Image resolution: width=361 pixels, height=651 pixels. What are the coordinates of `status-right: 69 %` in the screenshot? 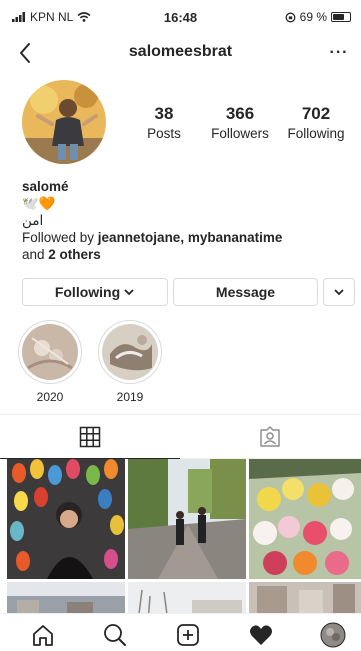 It's located at (318, 17).